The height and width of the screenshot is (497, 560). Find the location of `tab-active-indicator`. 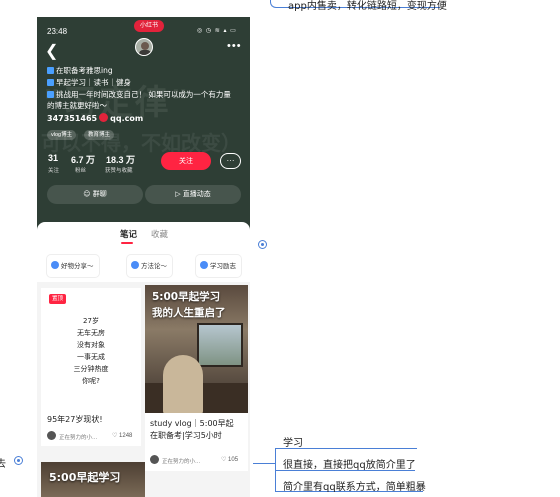

tab-active-indicator is located at coordinates (127, 243).